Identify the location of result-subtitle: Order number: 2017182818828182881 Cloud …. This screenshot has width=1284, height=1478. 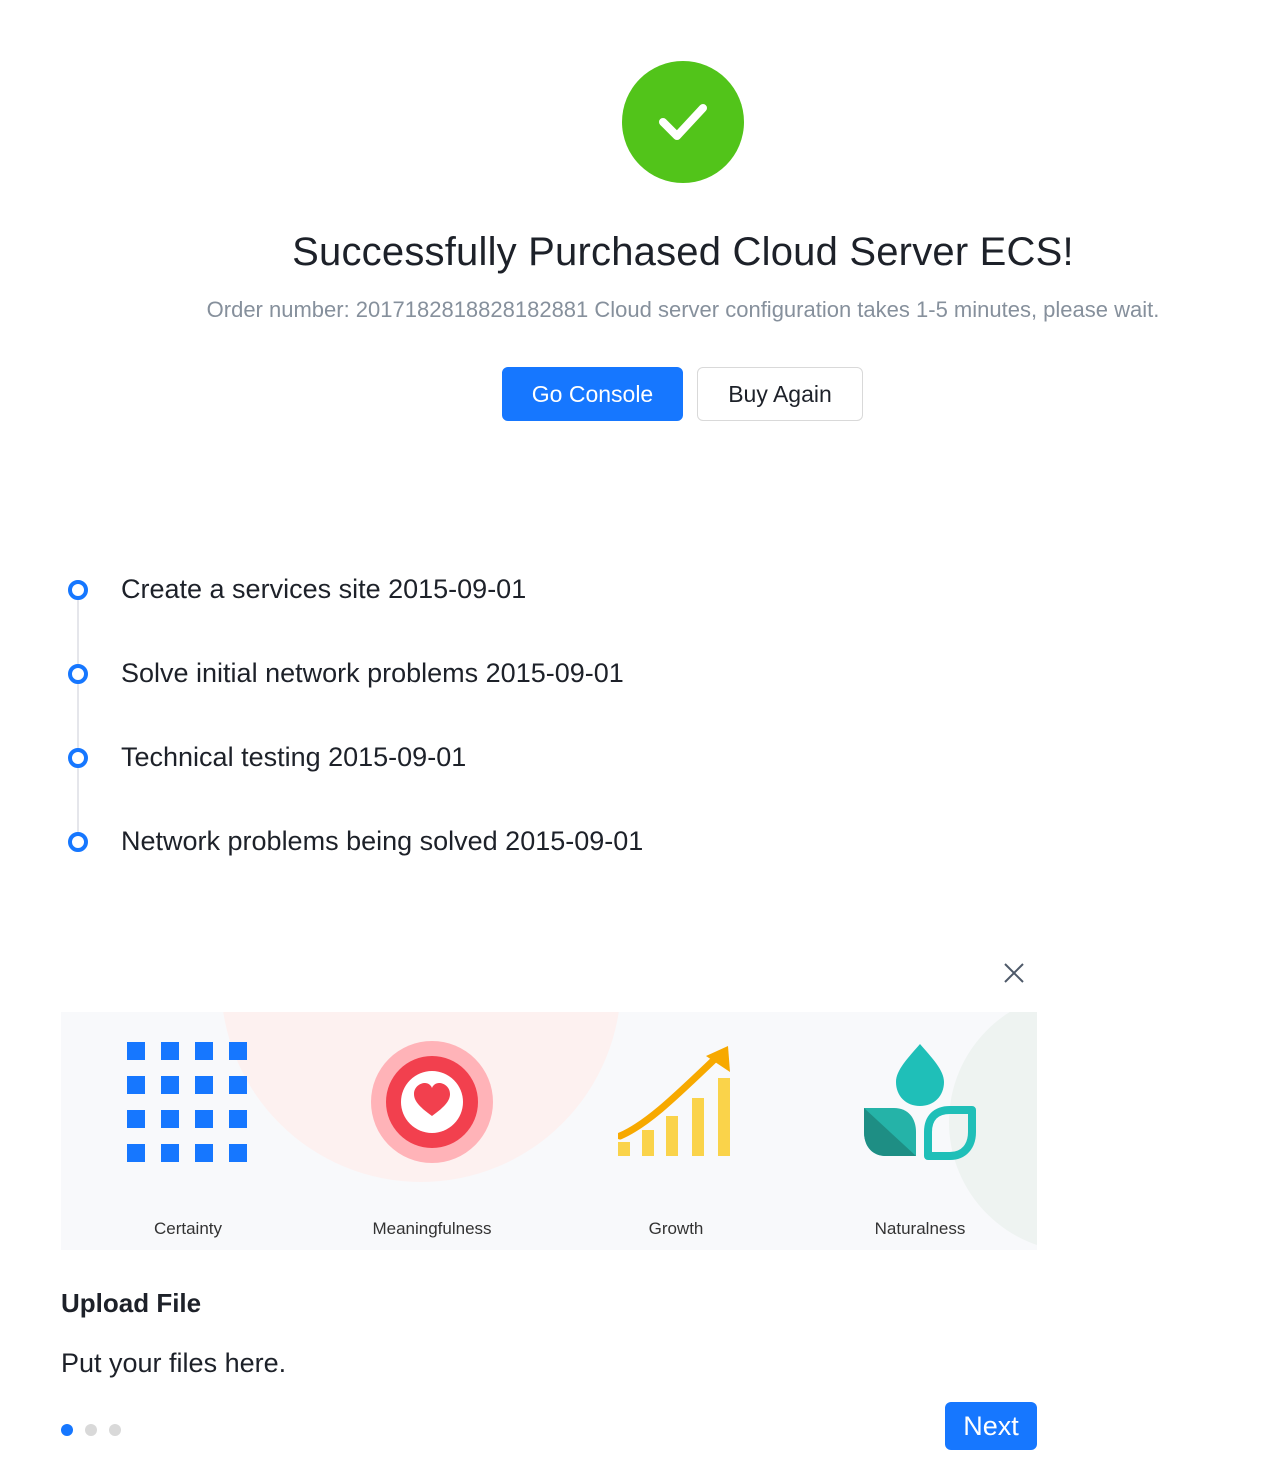
(683, 309).